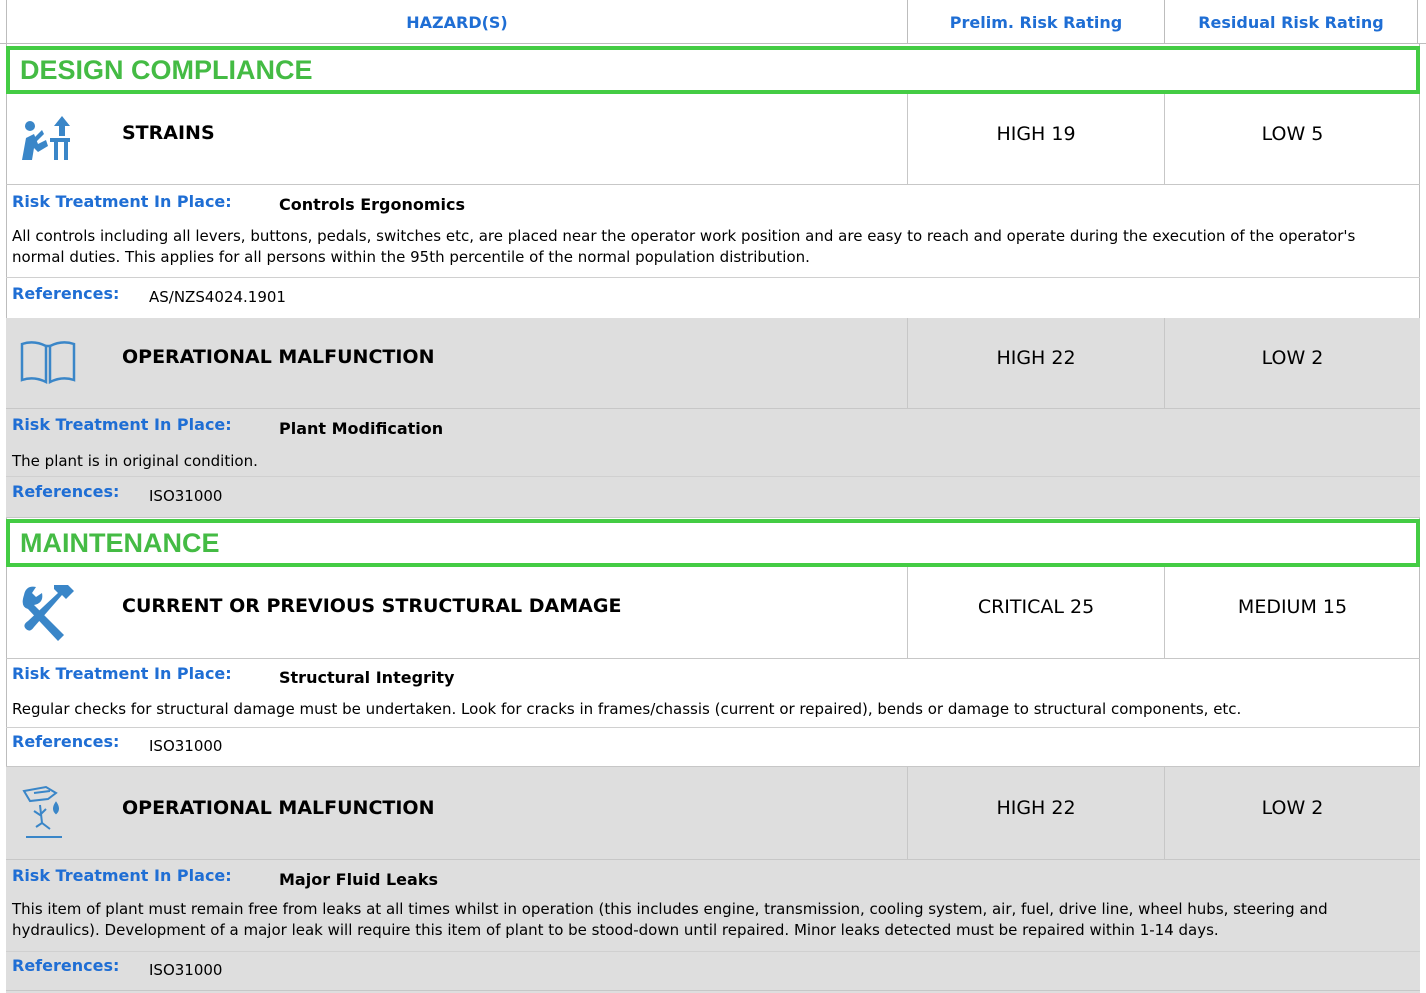 The height and width of the screenshot is (993, 1426). Describe the element at coordinates (713, 70) in the screenshot. I see `section-design-compliance: DESIGN COMPLIANCE` at that location.